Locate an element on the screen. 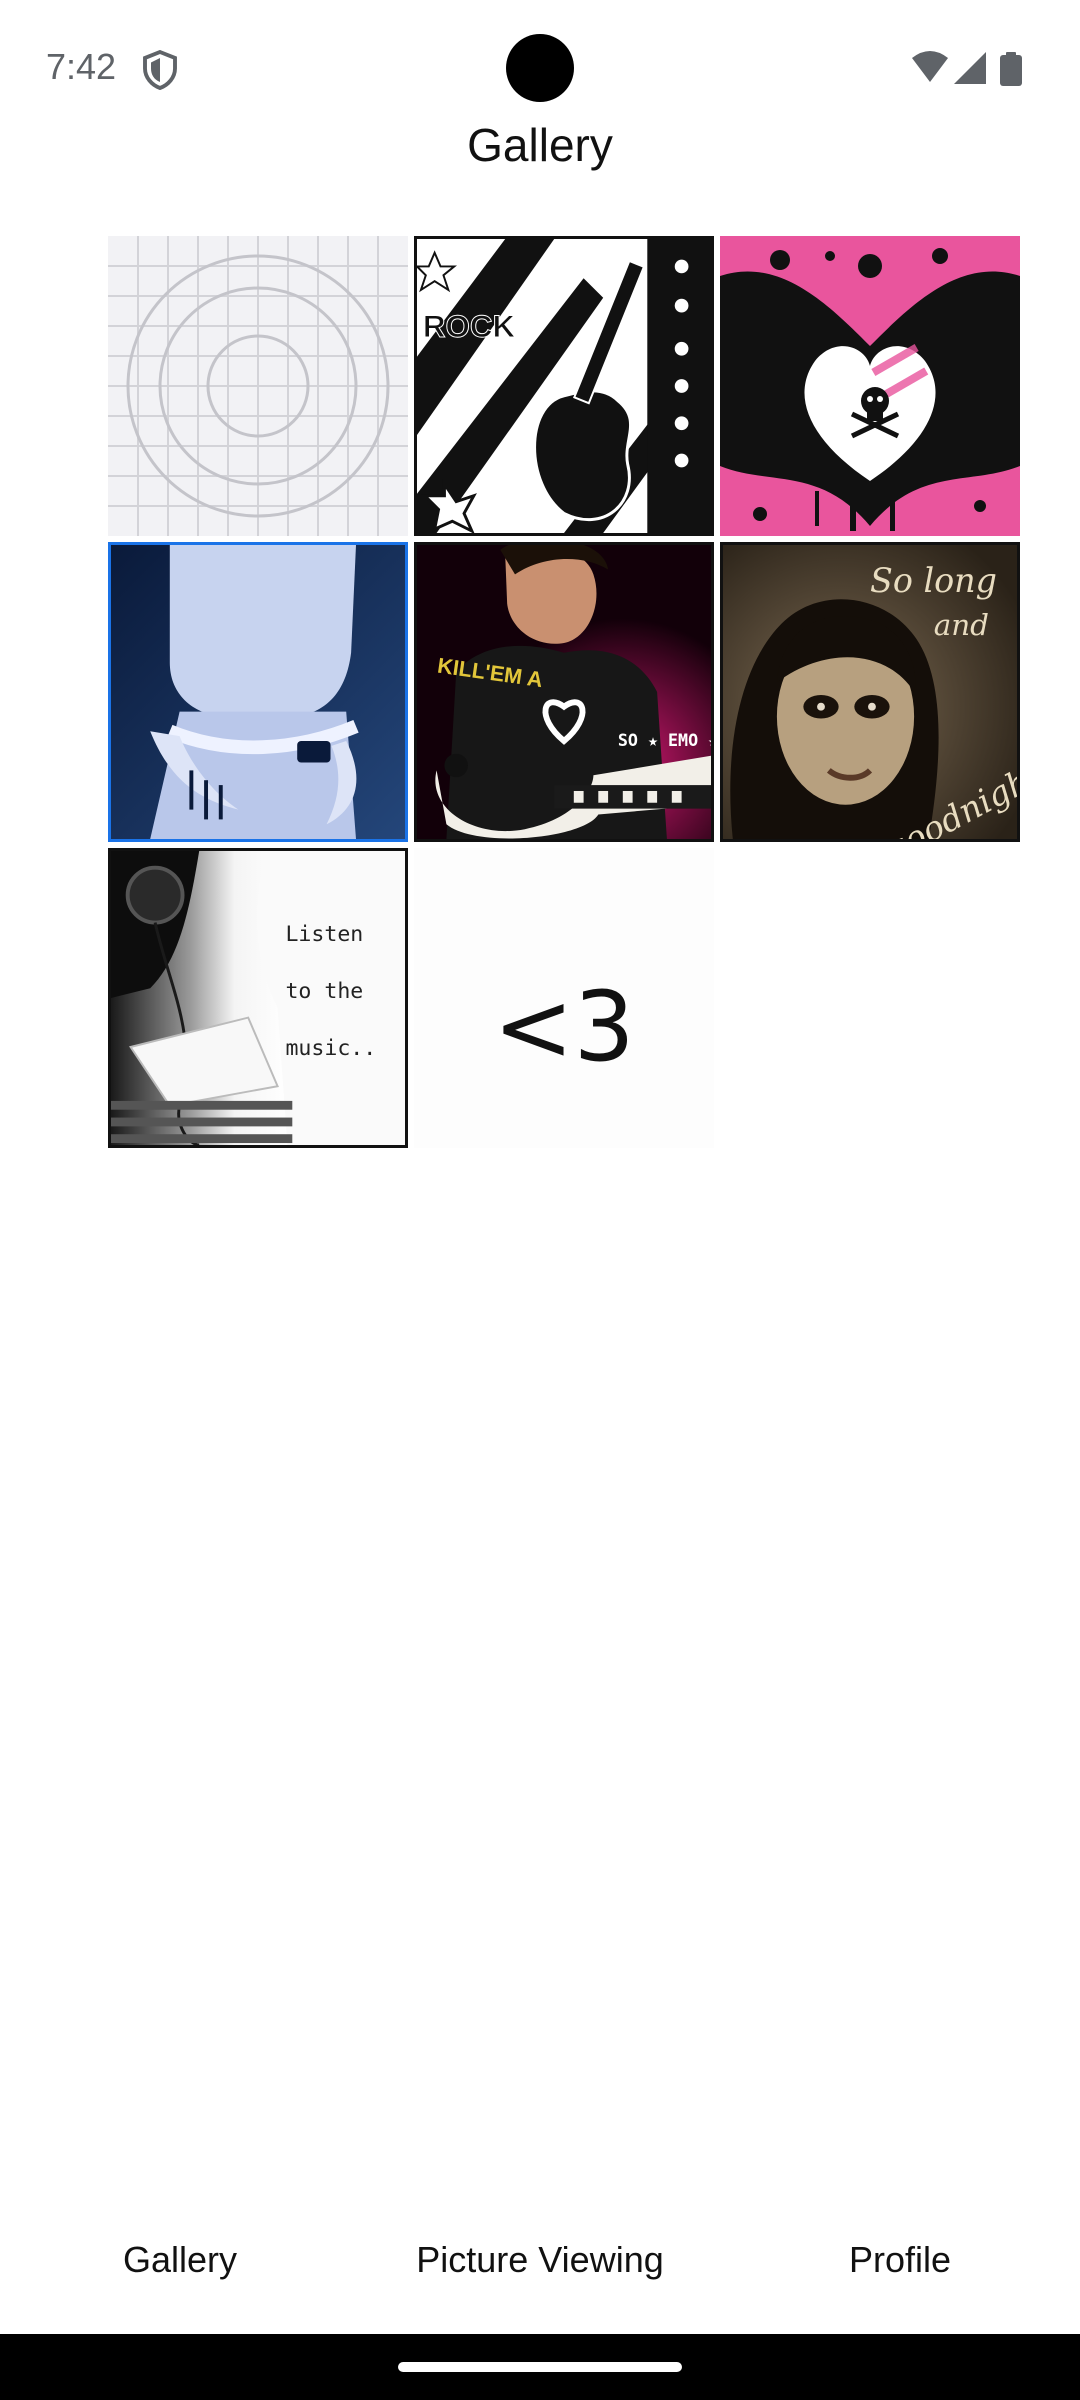  camera-cutout is located at coordinates (540, 68).